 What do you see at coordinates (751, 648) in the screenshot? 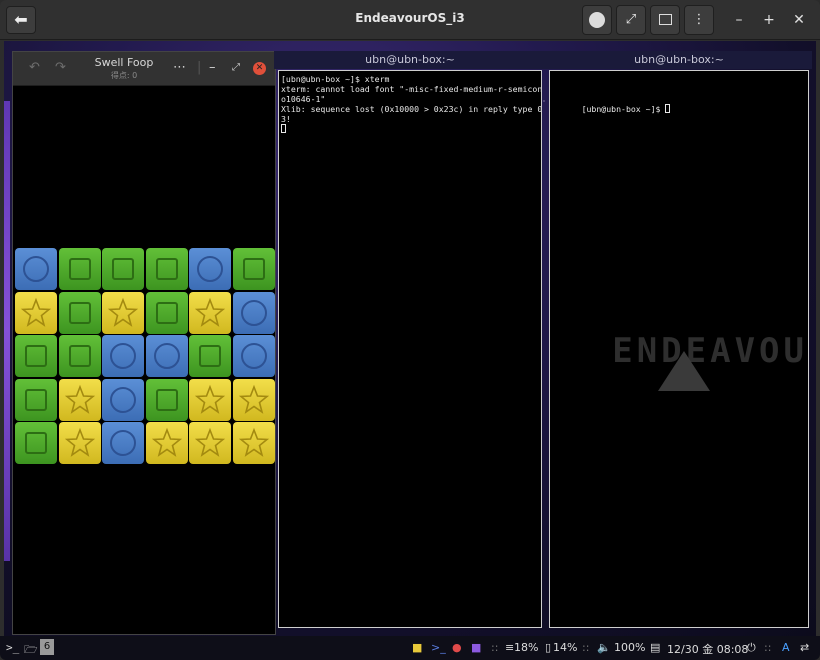
I see `power-icon: ⏻` at bounding box center [751, 648].